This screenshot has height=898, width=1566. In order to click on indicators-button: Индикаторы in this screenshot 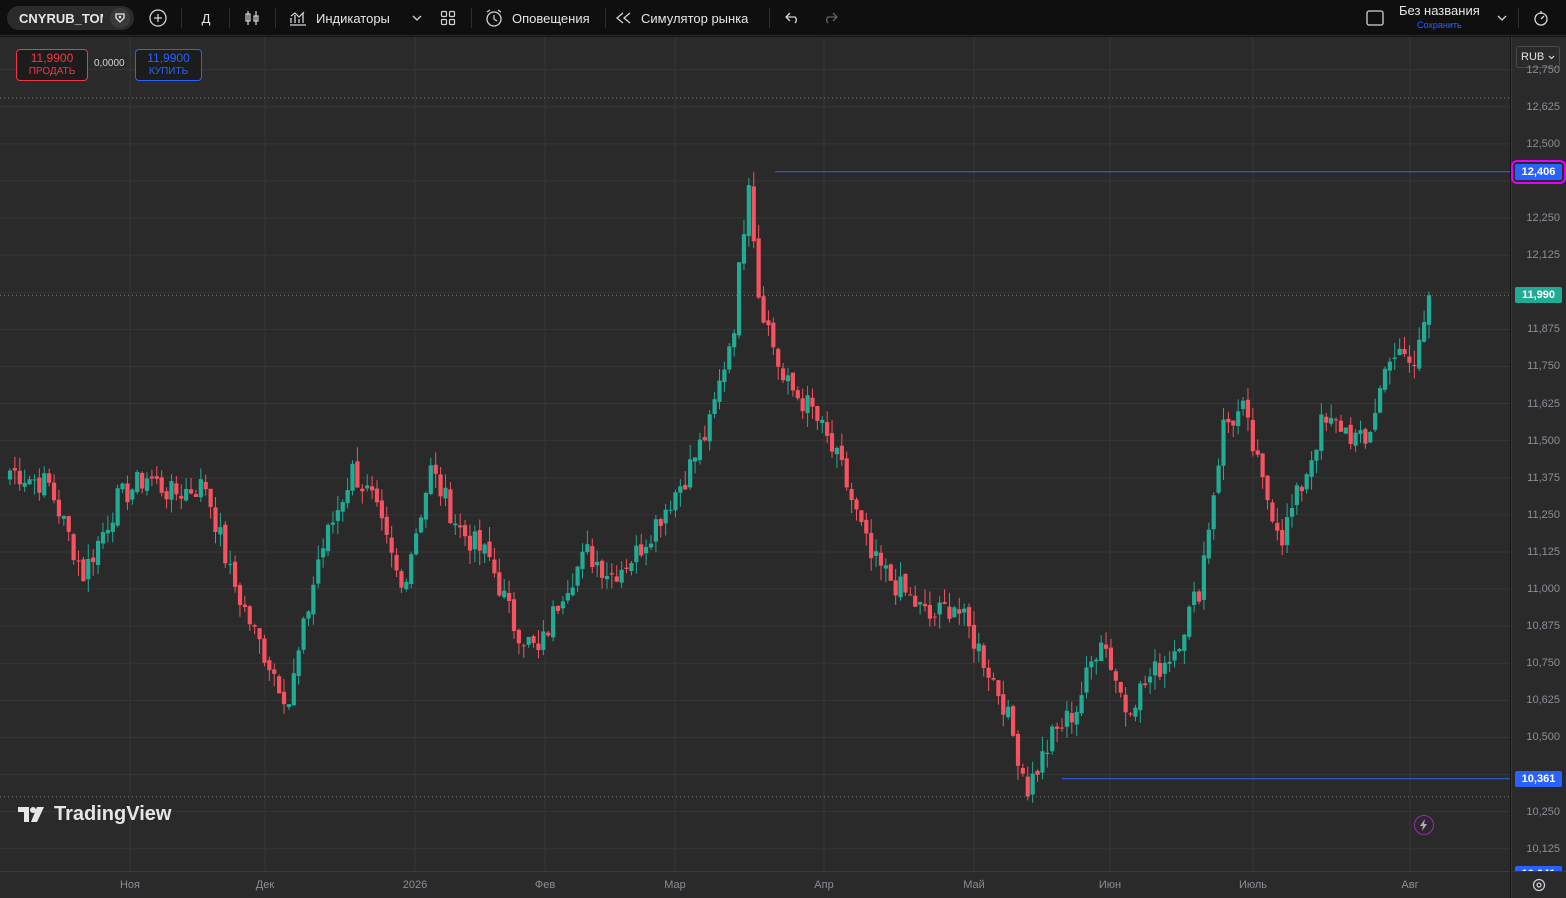, I will do `click(339, 18)`.